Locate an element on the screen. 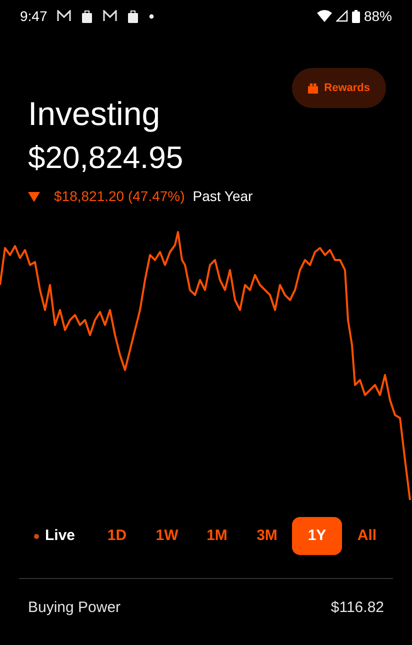 Image resolution: width=412 pixels, height=645 pixels. down-triangle-icon is located at coordinates (34, 197).